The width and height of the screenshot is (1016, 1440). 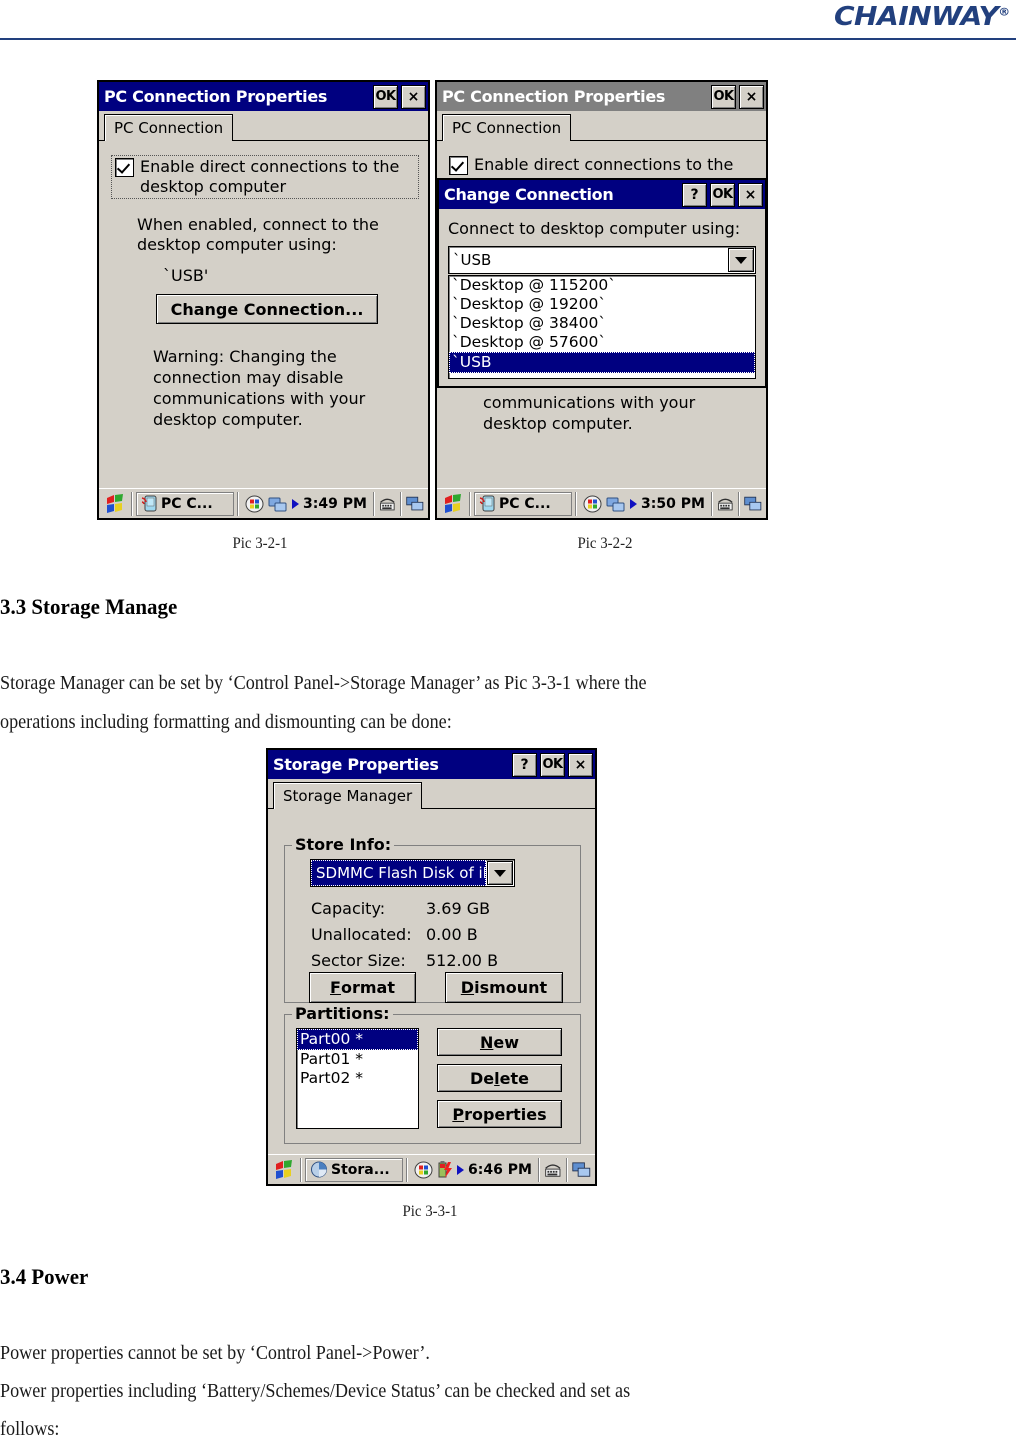 I want to click on storage-taskbar: Stora... 6:46 PM, so click(x=431, y=1169).